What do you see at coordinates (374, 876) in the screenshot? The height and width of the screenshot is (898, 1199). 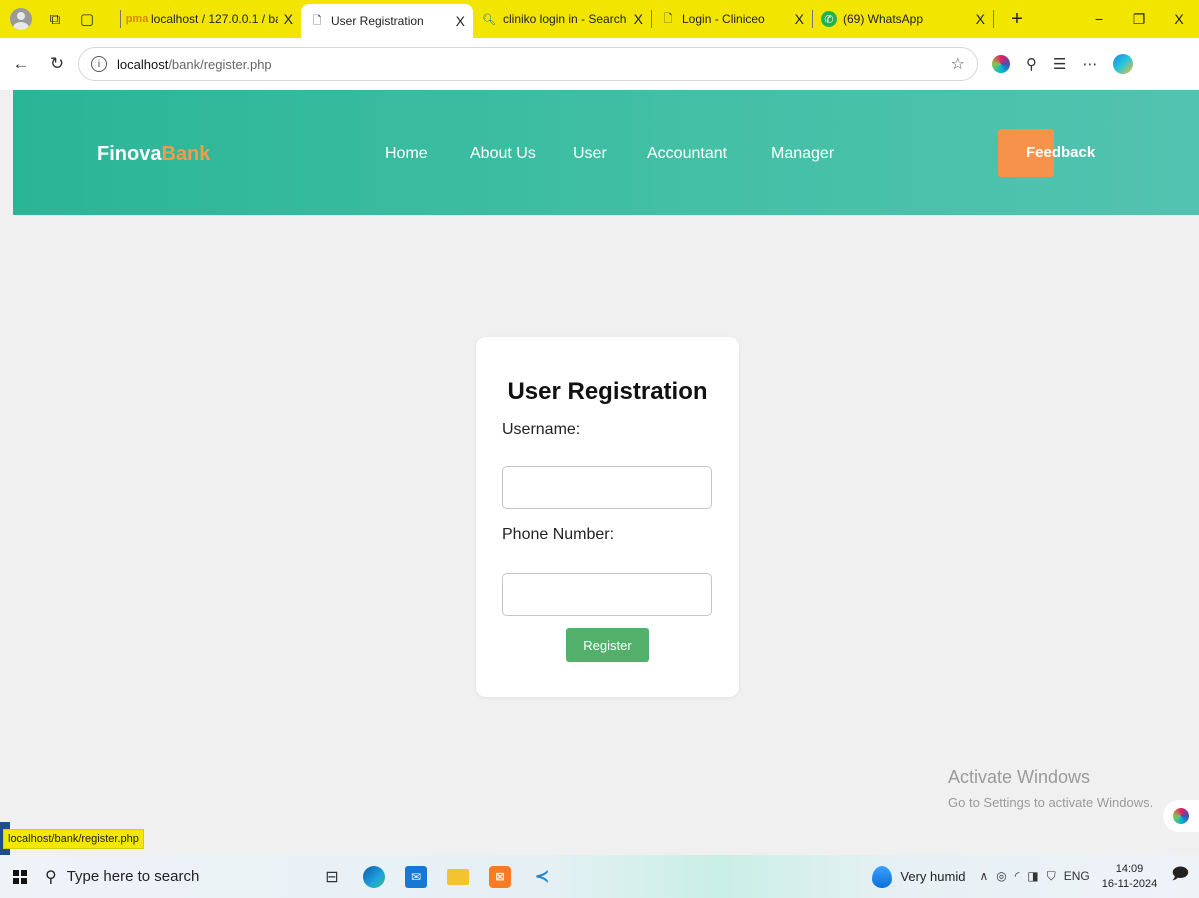 I see `edge-browser-icon` at bounding box center [374, 876].